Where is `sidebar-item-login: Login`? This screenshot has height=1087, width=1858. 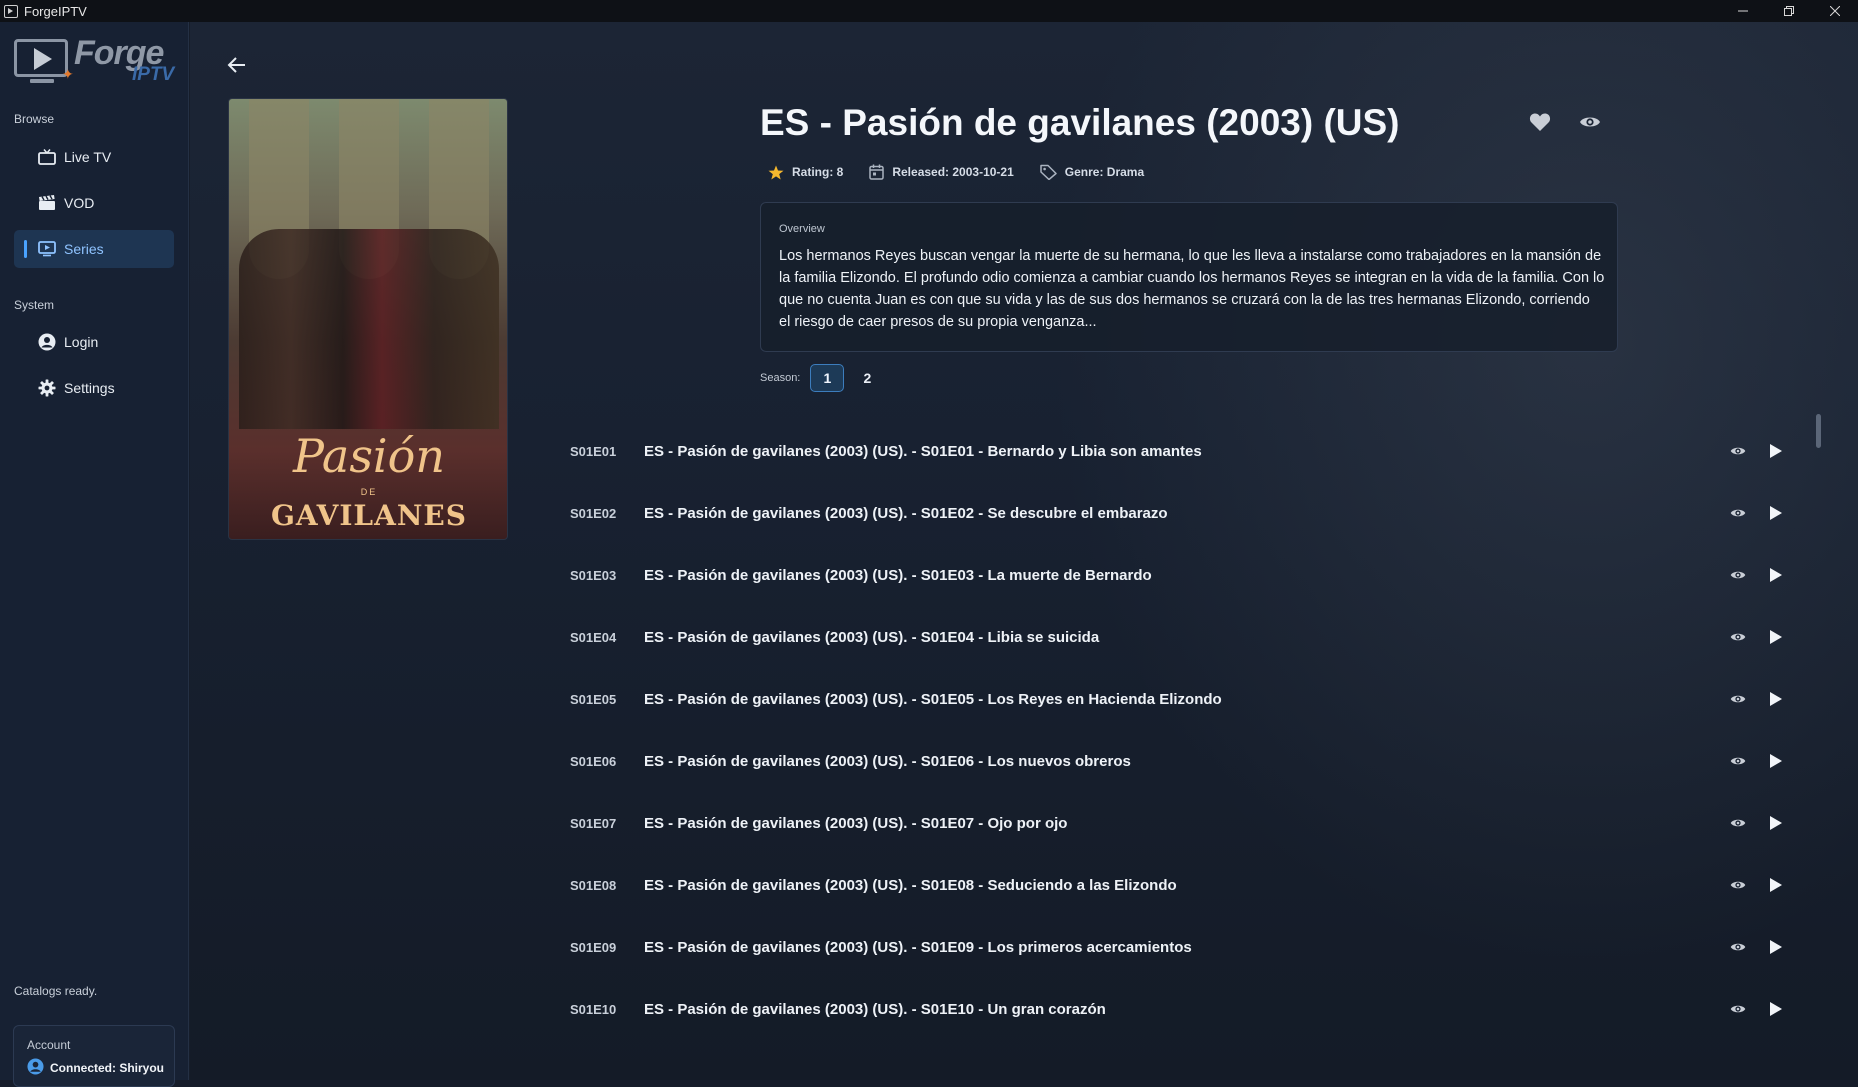
sidebar-item-login: Login is located at coordinates (94, 342).